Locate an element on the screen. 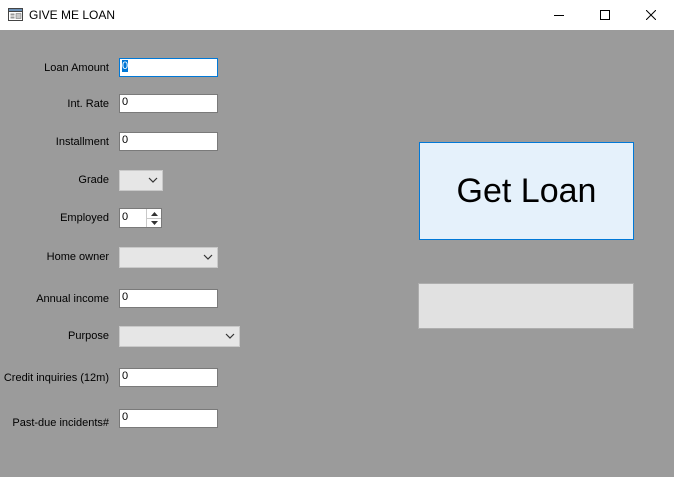 Image resolution: width=674 pixels, height=477 pixels. credit-inquiries-input: 0 is located at coordinates (168, 377).